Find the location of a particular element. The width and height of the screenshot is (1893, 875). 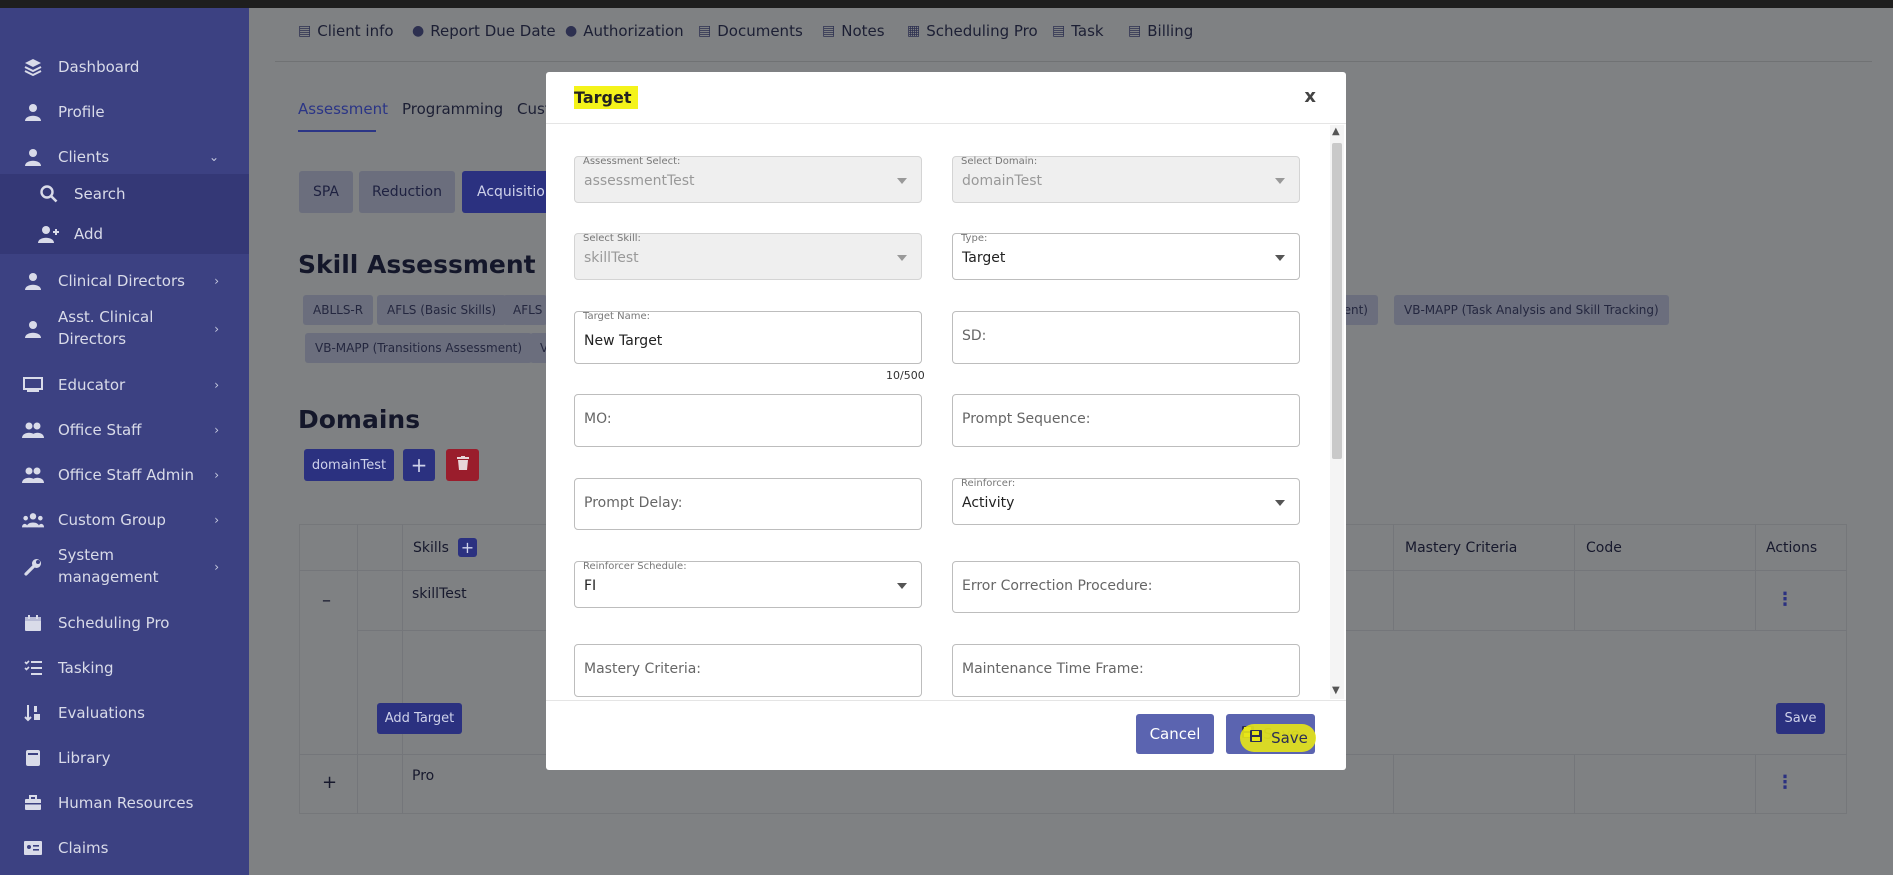

prompt-delay-input: Prompt Delay: is located at coordinates (748, 504).